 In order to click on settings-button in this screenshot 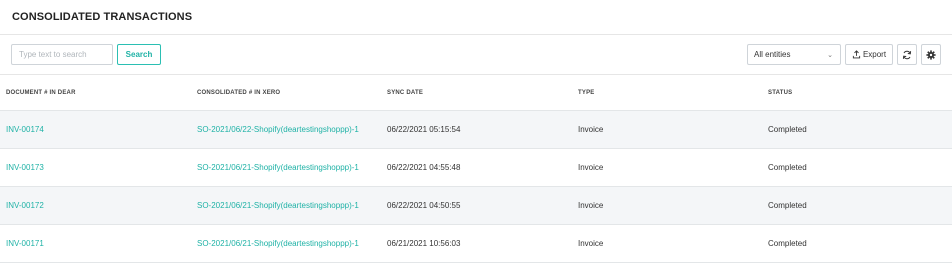, I will do `click(931, 54)`.